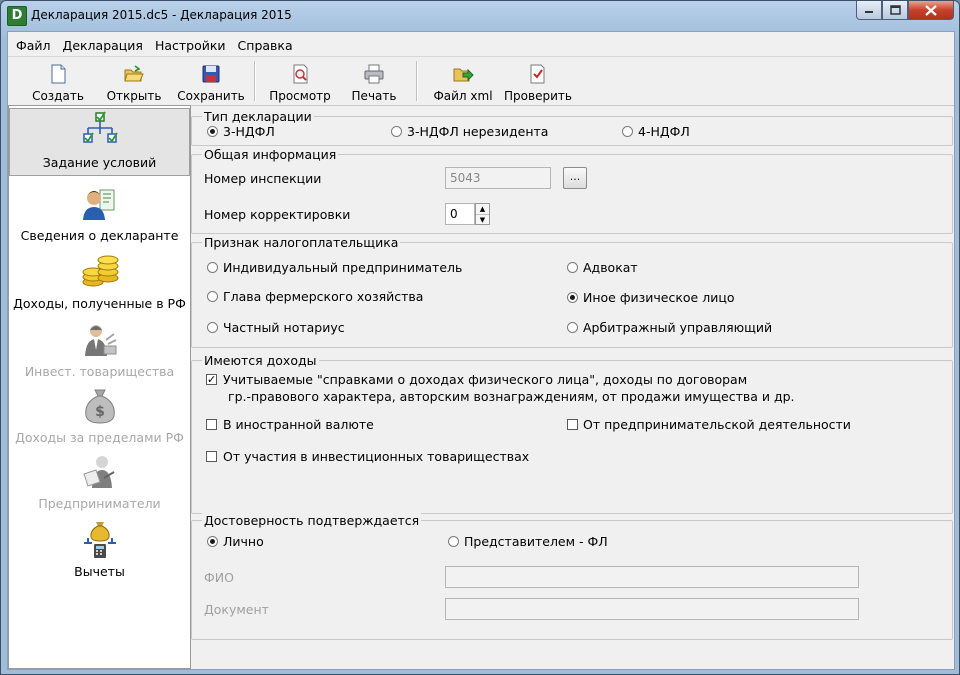 The height and width of the screenshot is (675, 960). What do you see at coordinates (478, 131) in the screenshot?
I see `decl-type-label-nonresident: 3-НДФЛ нерезидента` at bounding box center [478, 131].